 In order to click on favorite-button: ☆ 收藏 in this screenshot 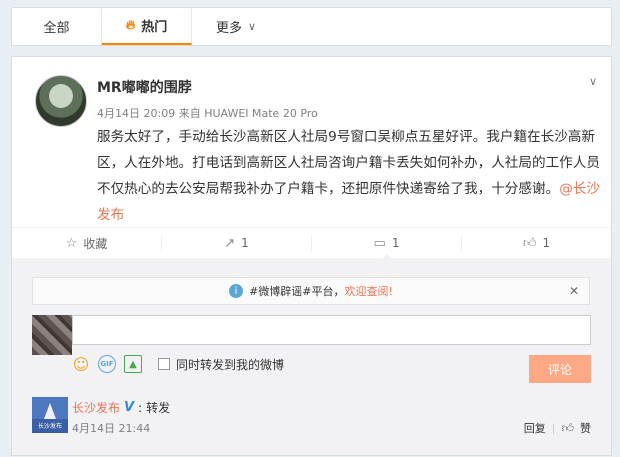, I will do `click(87, 243)`.